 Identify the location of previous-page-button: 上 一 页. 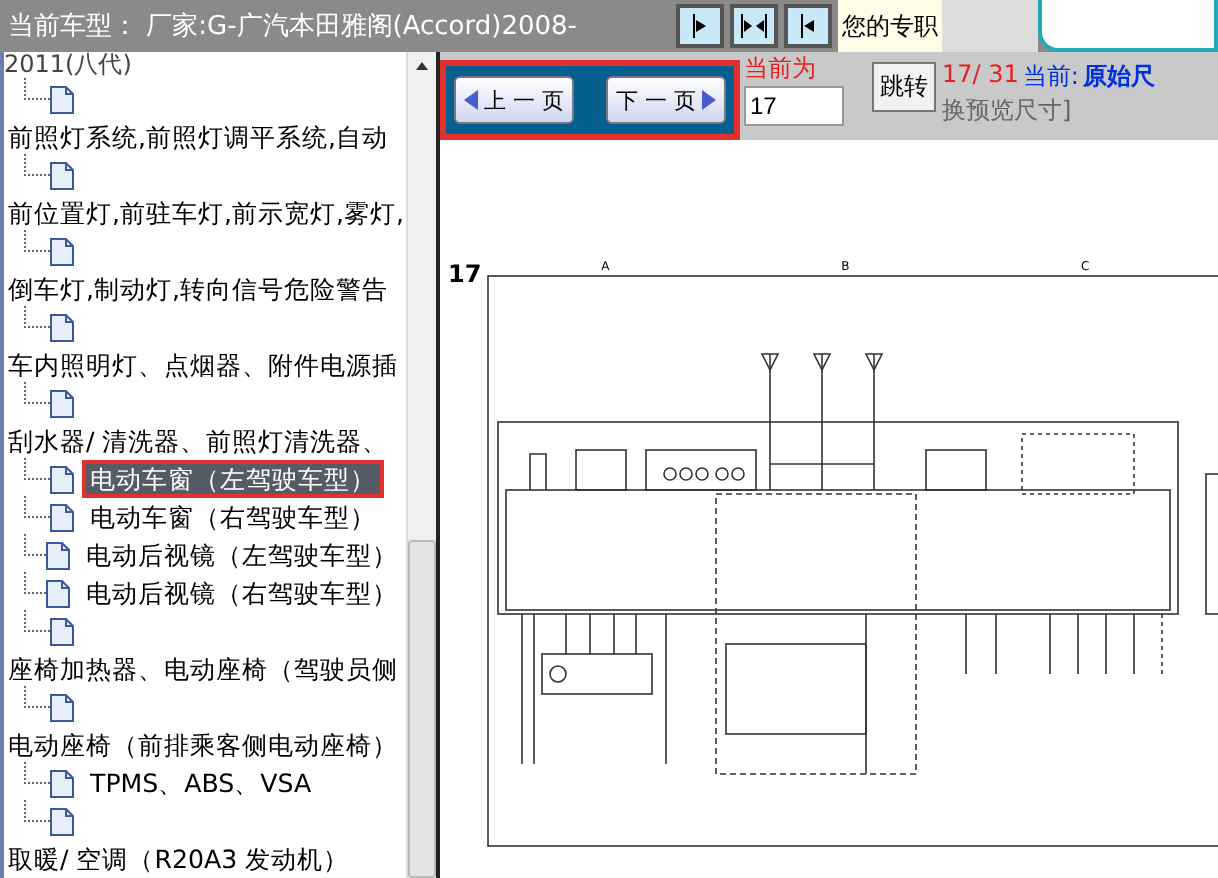
(514, 100).